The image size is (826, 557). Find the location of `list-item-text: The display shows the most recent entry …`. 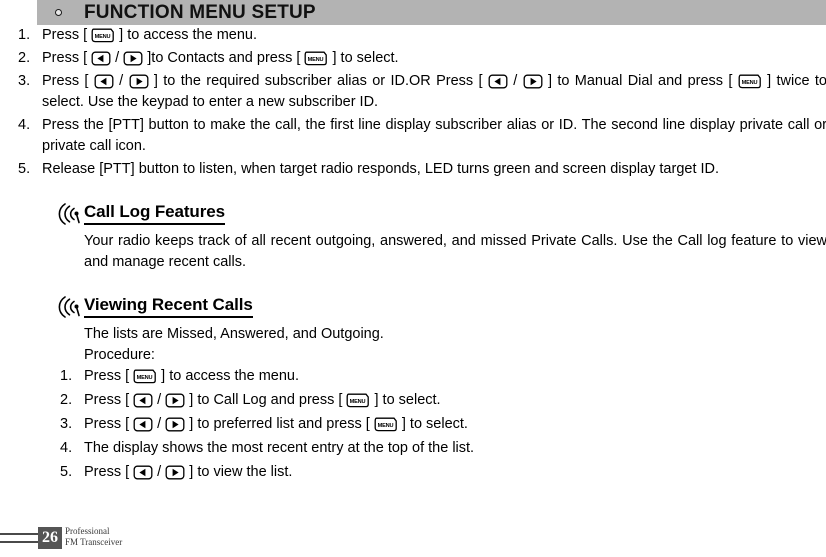

list-item-text: The display shows the most recent entry … is located at coordinates (279, 448).